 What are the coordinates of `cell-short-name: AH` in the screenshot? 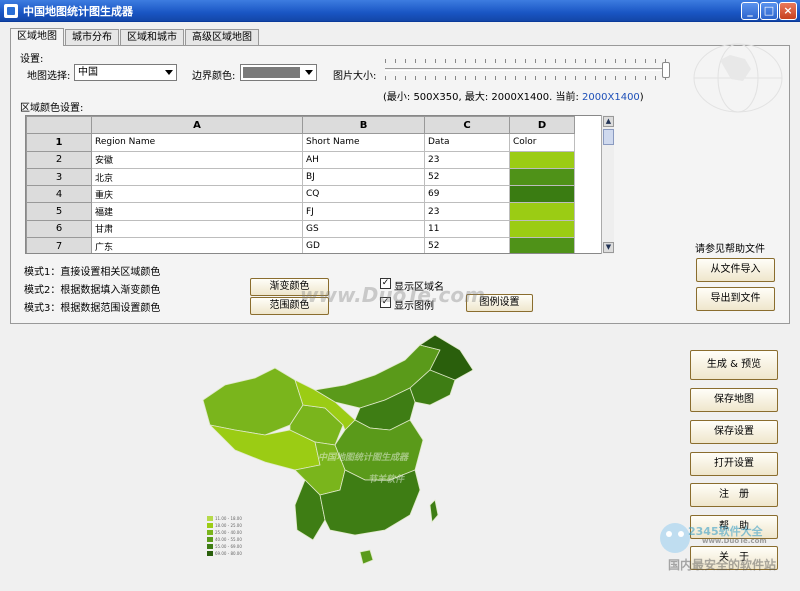 It's located at (363, 159).